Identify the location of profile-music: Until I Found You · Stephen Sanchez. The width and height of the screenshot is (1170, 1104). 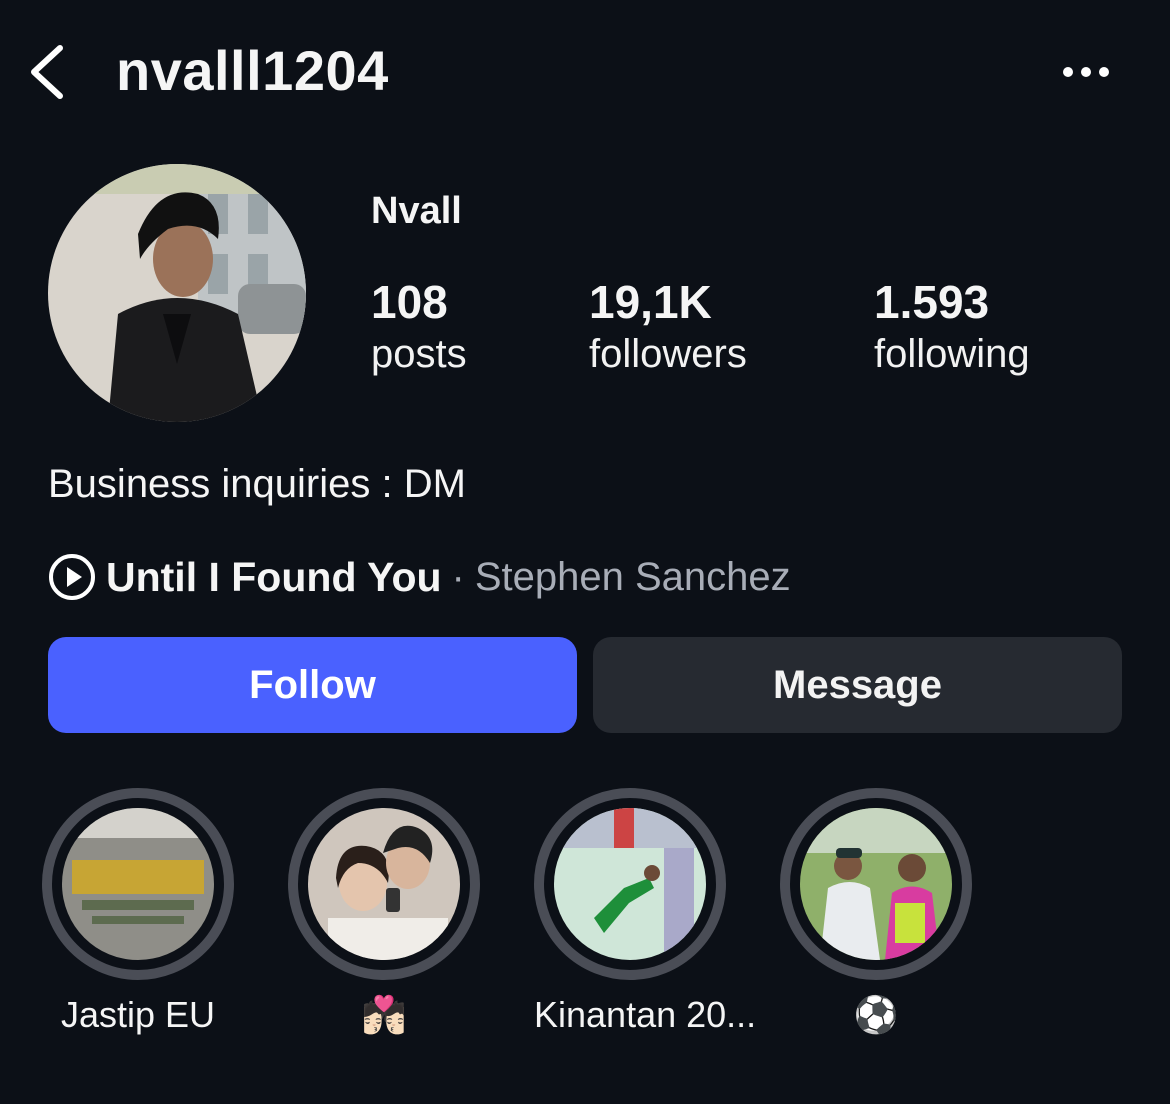
(419, 577).